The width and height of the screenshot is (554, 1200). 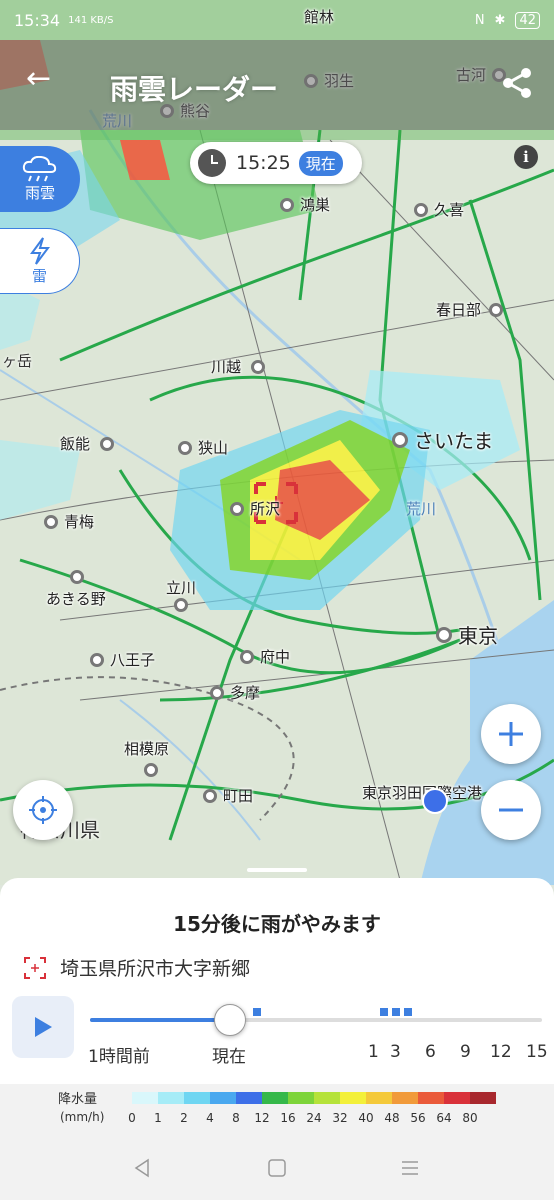 I want to click on location-name: 埼玉県所沢市大字新郷, so click(x=155, y=969).